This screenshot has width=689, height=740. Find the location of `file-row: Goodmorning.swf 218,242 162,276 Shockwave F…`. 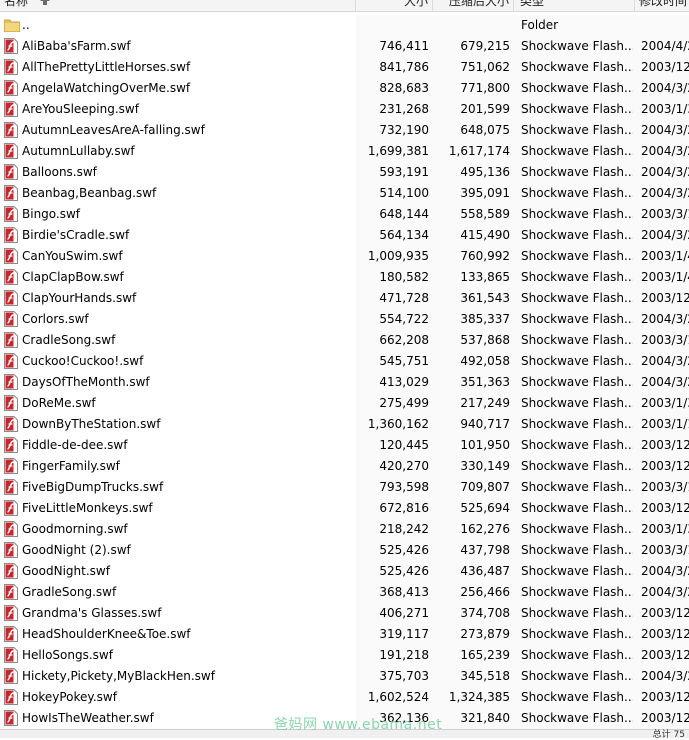

file-row: Goodmorning.swf 218,242 162,276 Shockwave F… is located at coordinates (344, 529).